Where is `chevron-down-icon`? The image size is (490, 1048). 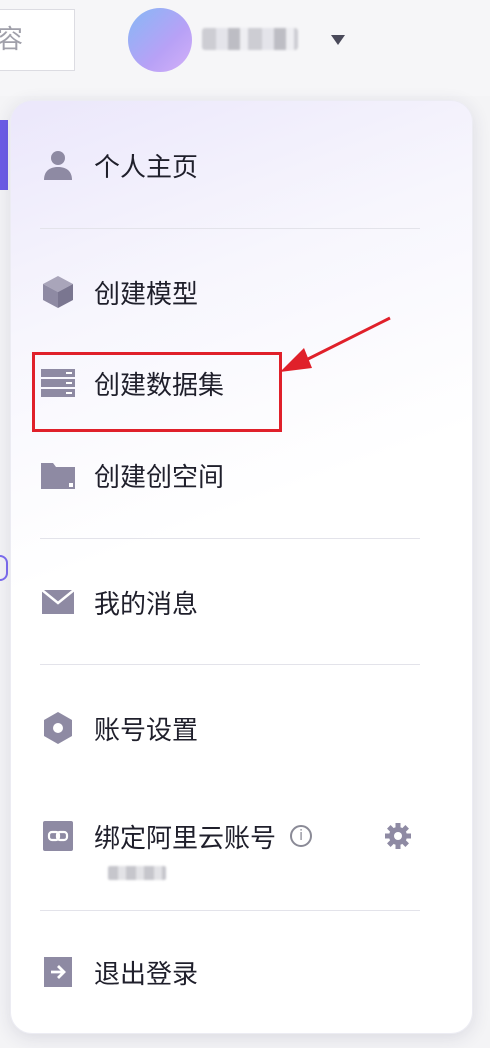 chevron-down-icon is located at coordinates (338, 40).